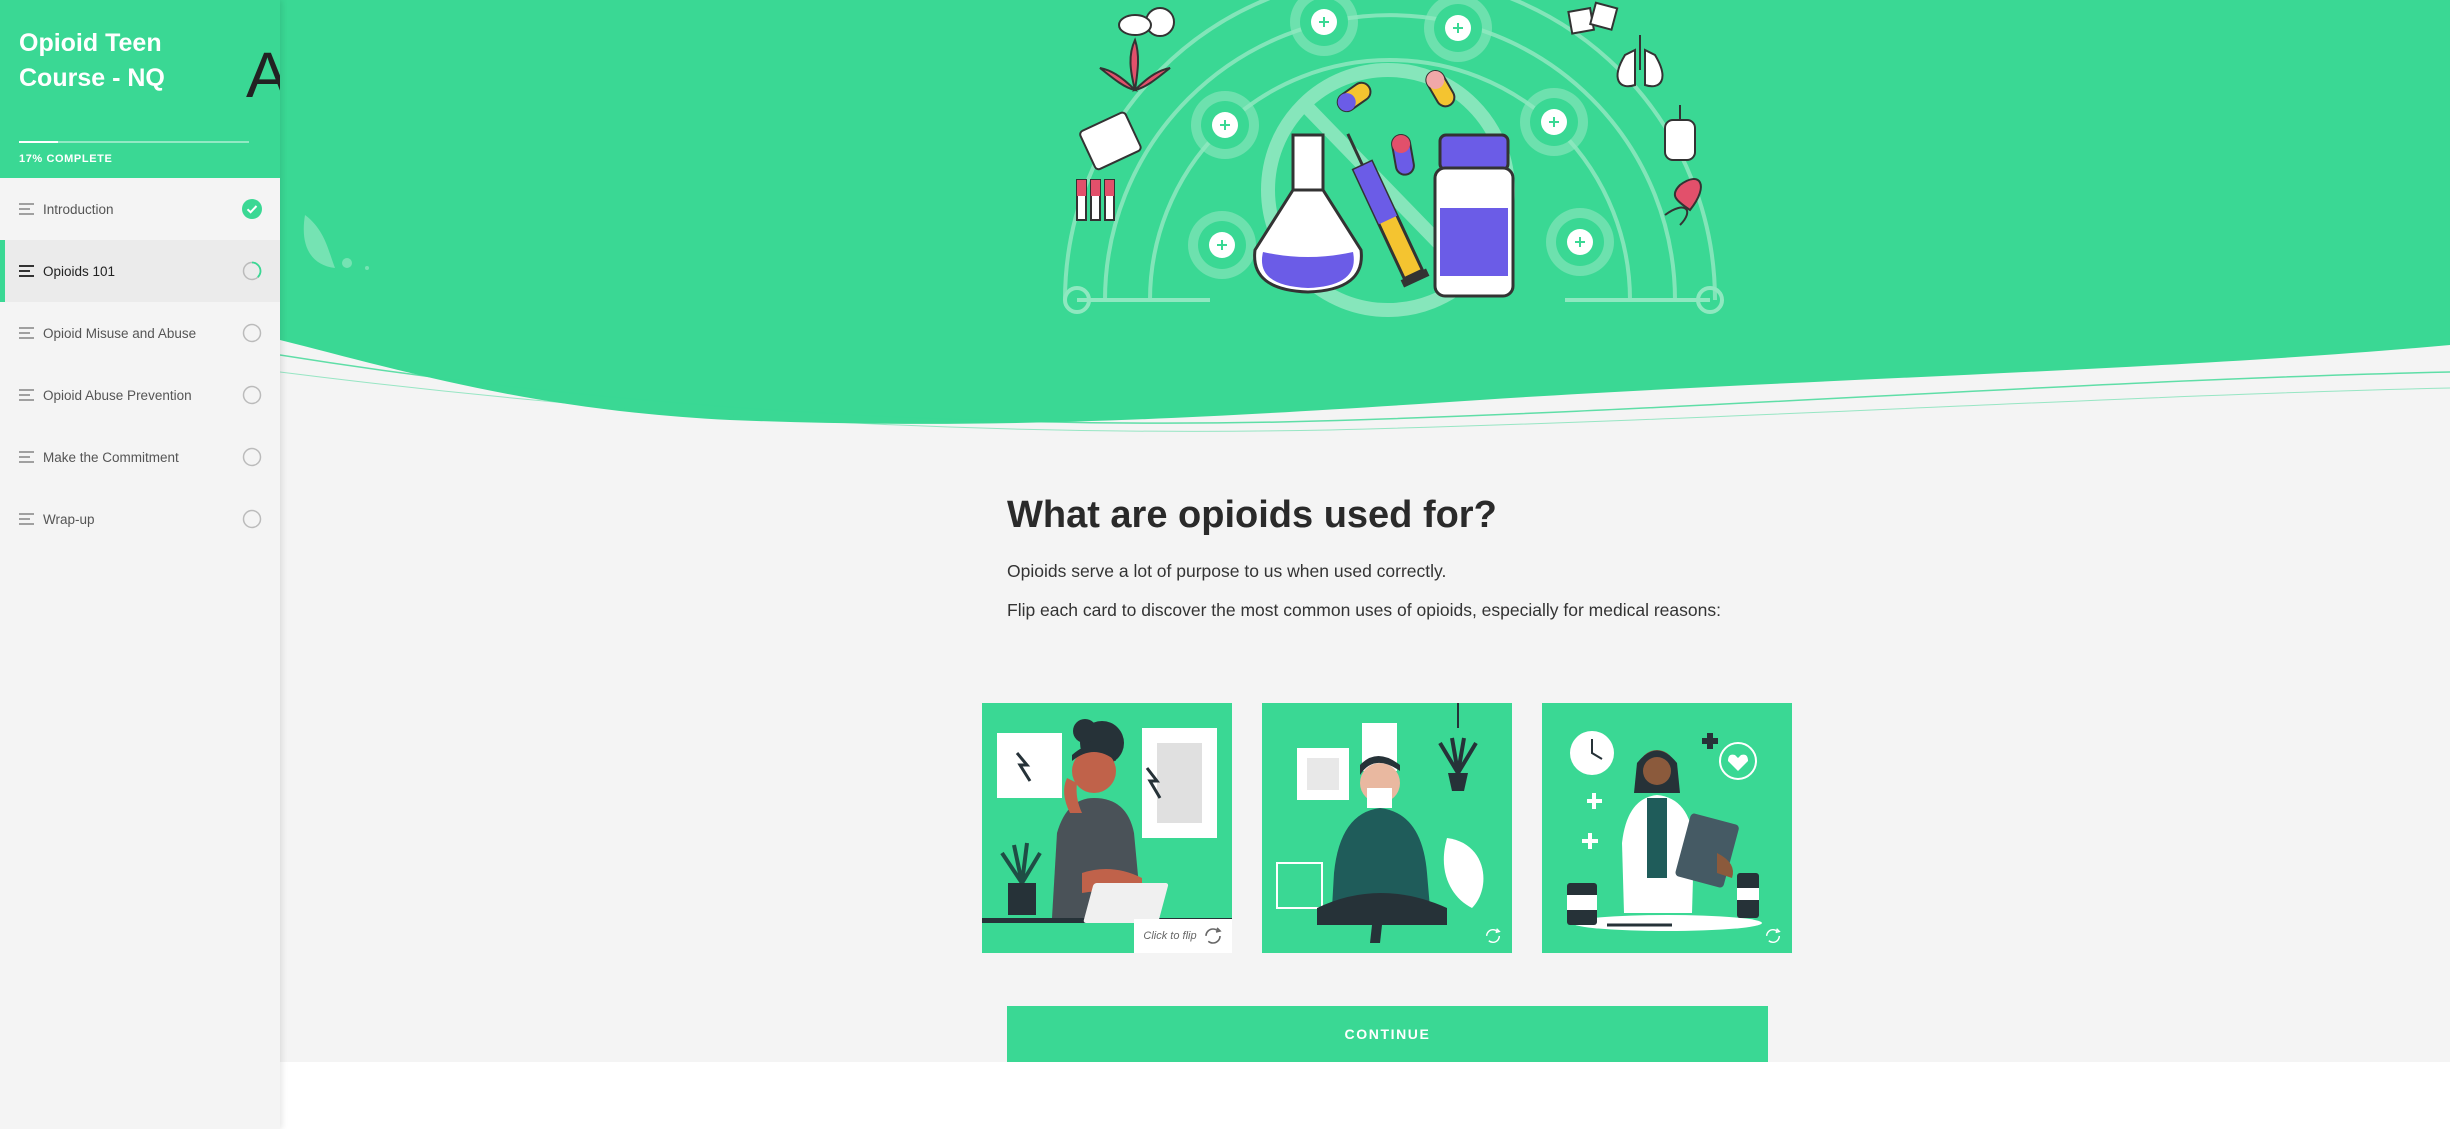 This screenshot has height=1129, width=2450. Describe the element at coordinates (252, 271) in the screenshot. I see `in-progress-icon` at that location.